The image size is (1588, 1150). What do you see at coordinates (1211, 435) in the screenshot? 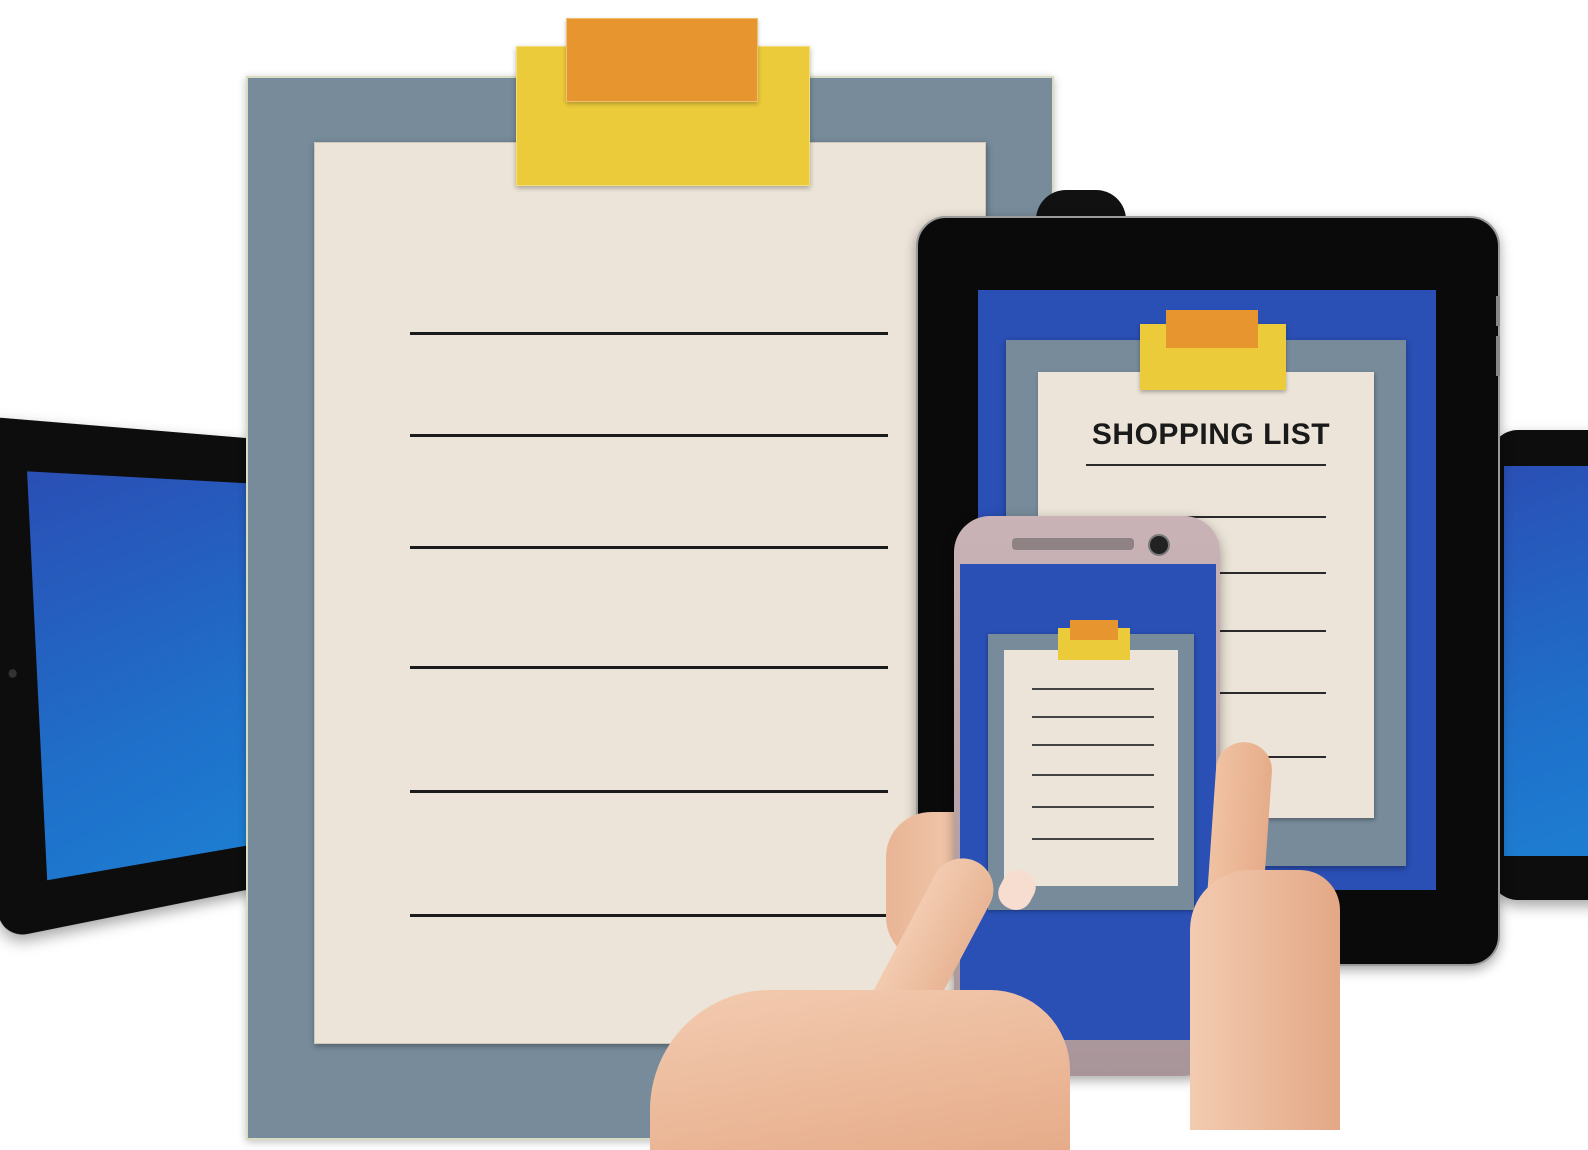
I see `shopping-list-title: SHOPPING LIST` at bounding box center [1211, 435].